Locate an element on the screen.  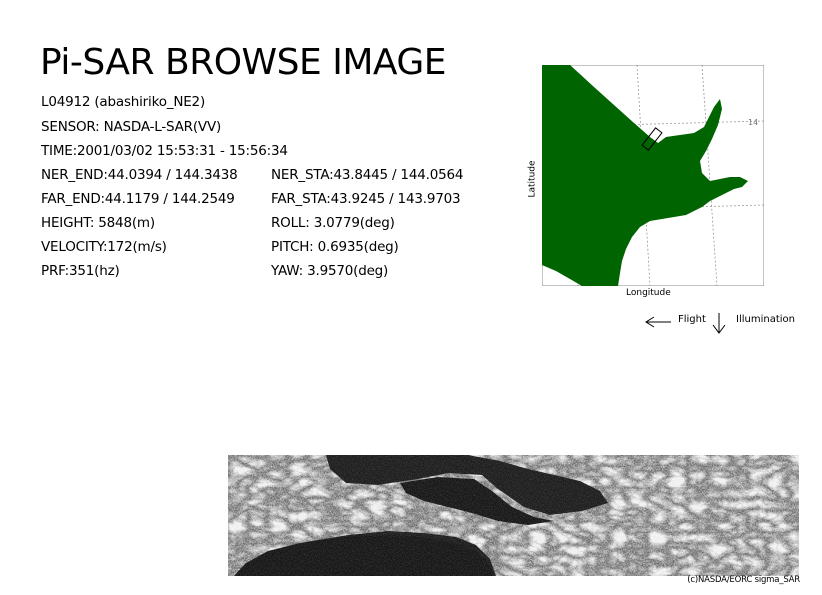
ner-sta: NER_STA:43.8445 / 144.0564 is located at coordinates (367, 175).